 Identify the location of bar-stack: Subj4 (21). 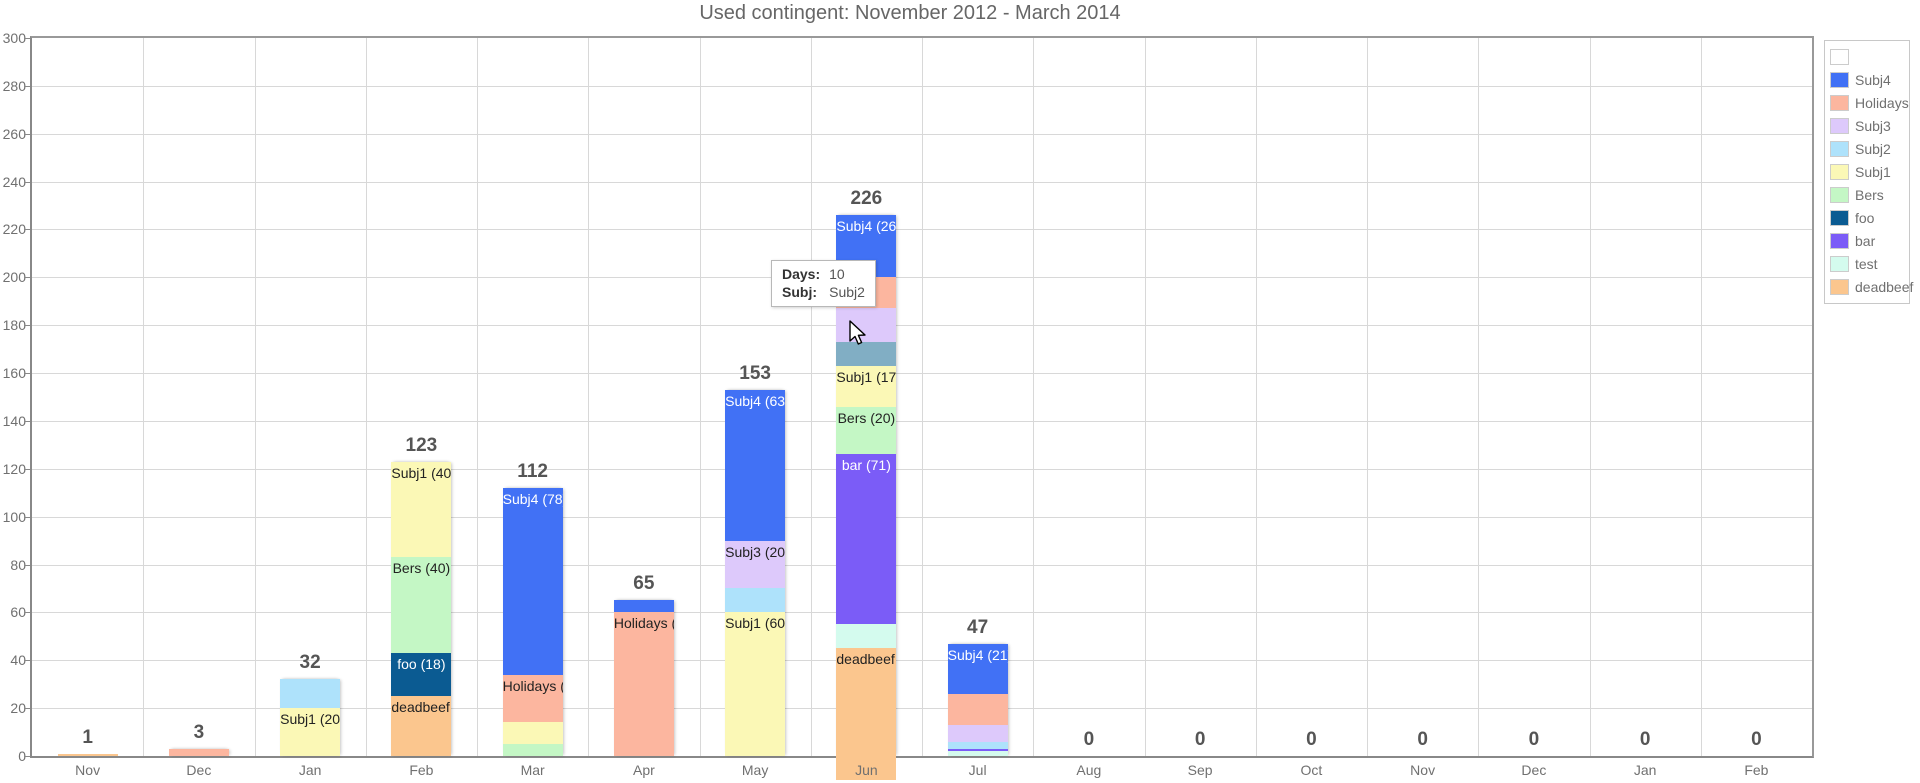
(977, 699).